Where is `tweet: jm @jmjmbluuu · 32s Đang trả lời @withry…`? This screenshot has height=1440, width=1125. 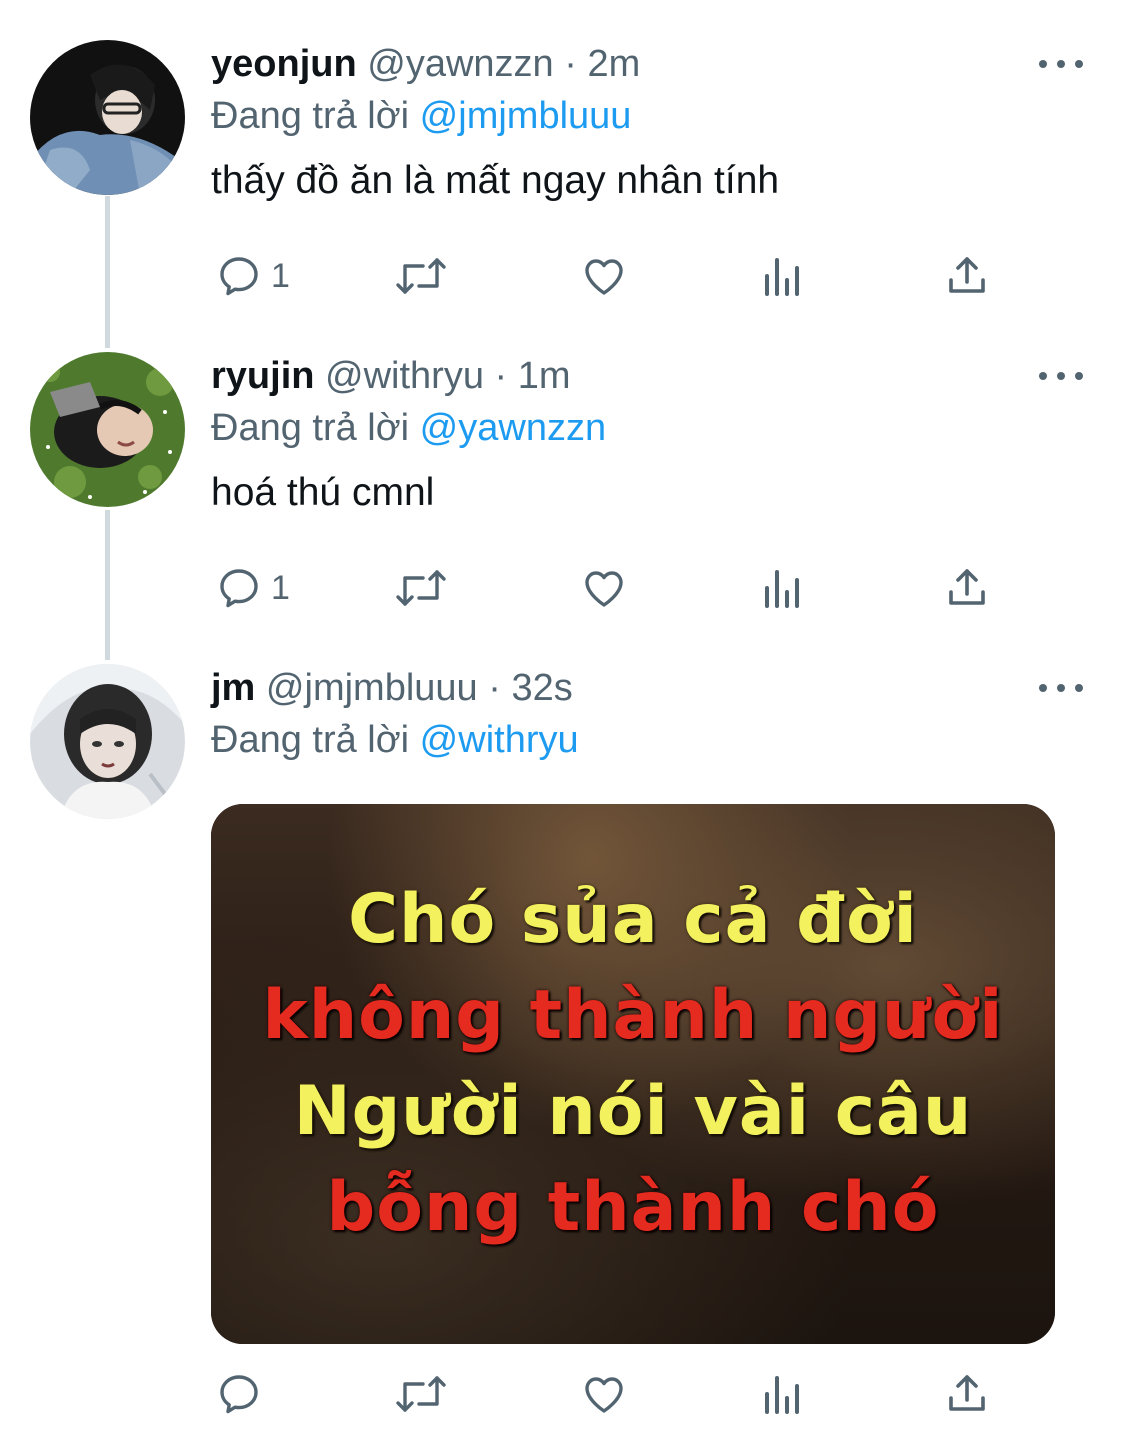 tweet: jm @jmjmbluuu · 32s Đang trả lời @withry… is located at coordinates (562, 741).